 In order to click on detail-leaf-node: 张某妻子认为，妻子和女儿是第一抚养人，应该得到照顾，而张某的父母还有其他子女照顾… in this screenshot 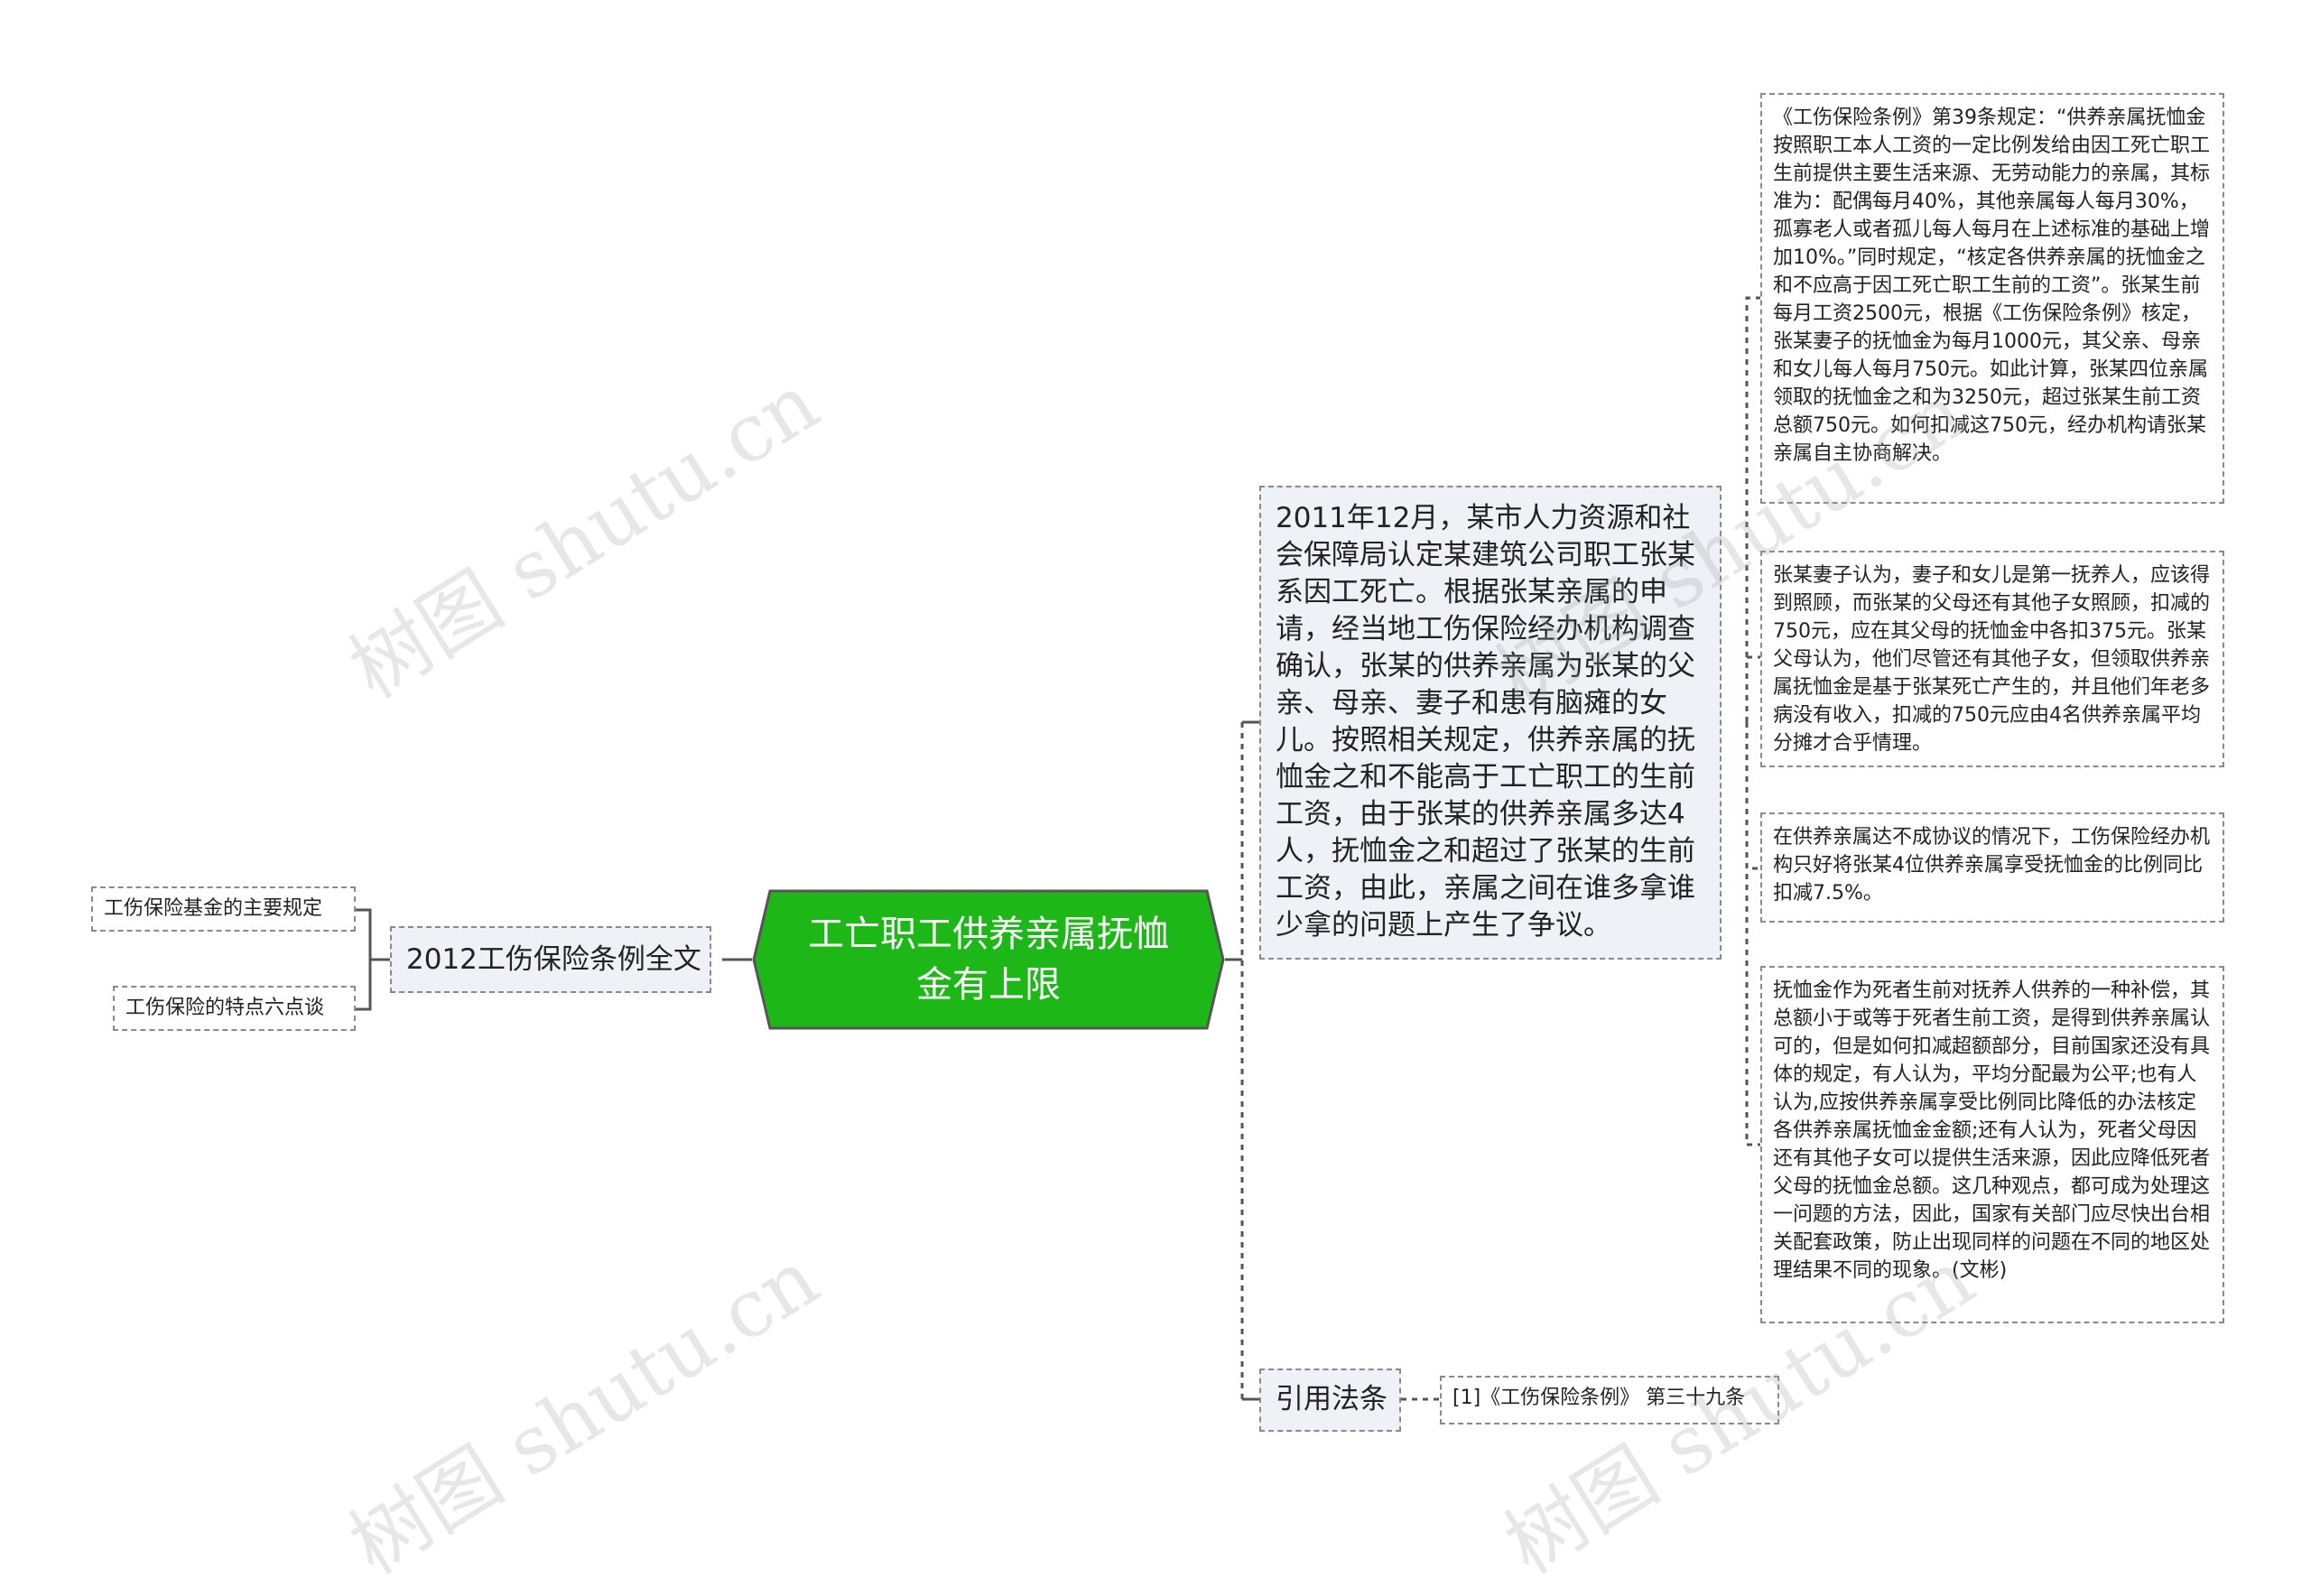, I will do `click(1992, 659)`.